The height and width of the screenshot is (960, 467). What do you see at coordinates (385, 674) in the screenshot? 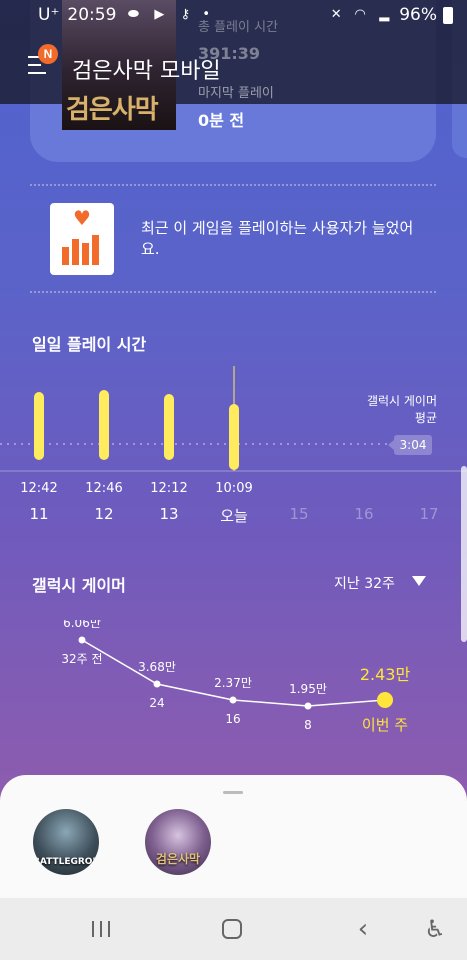
I see `trend-value-label: 2.43만` at bounding box center [385, 674].